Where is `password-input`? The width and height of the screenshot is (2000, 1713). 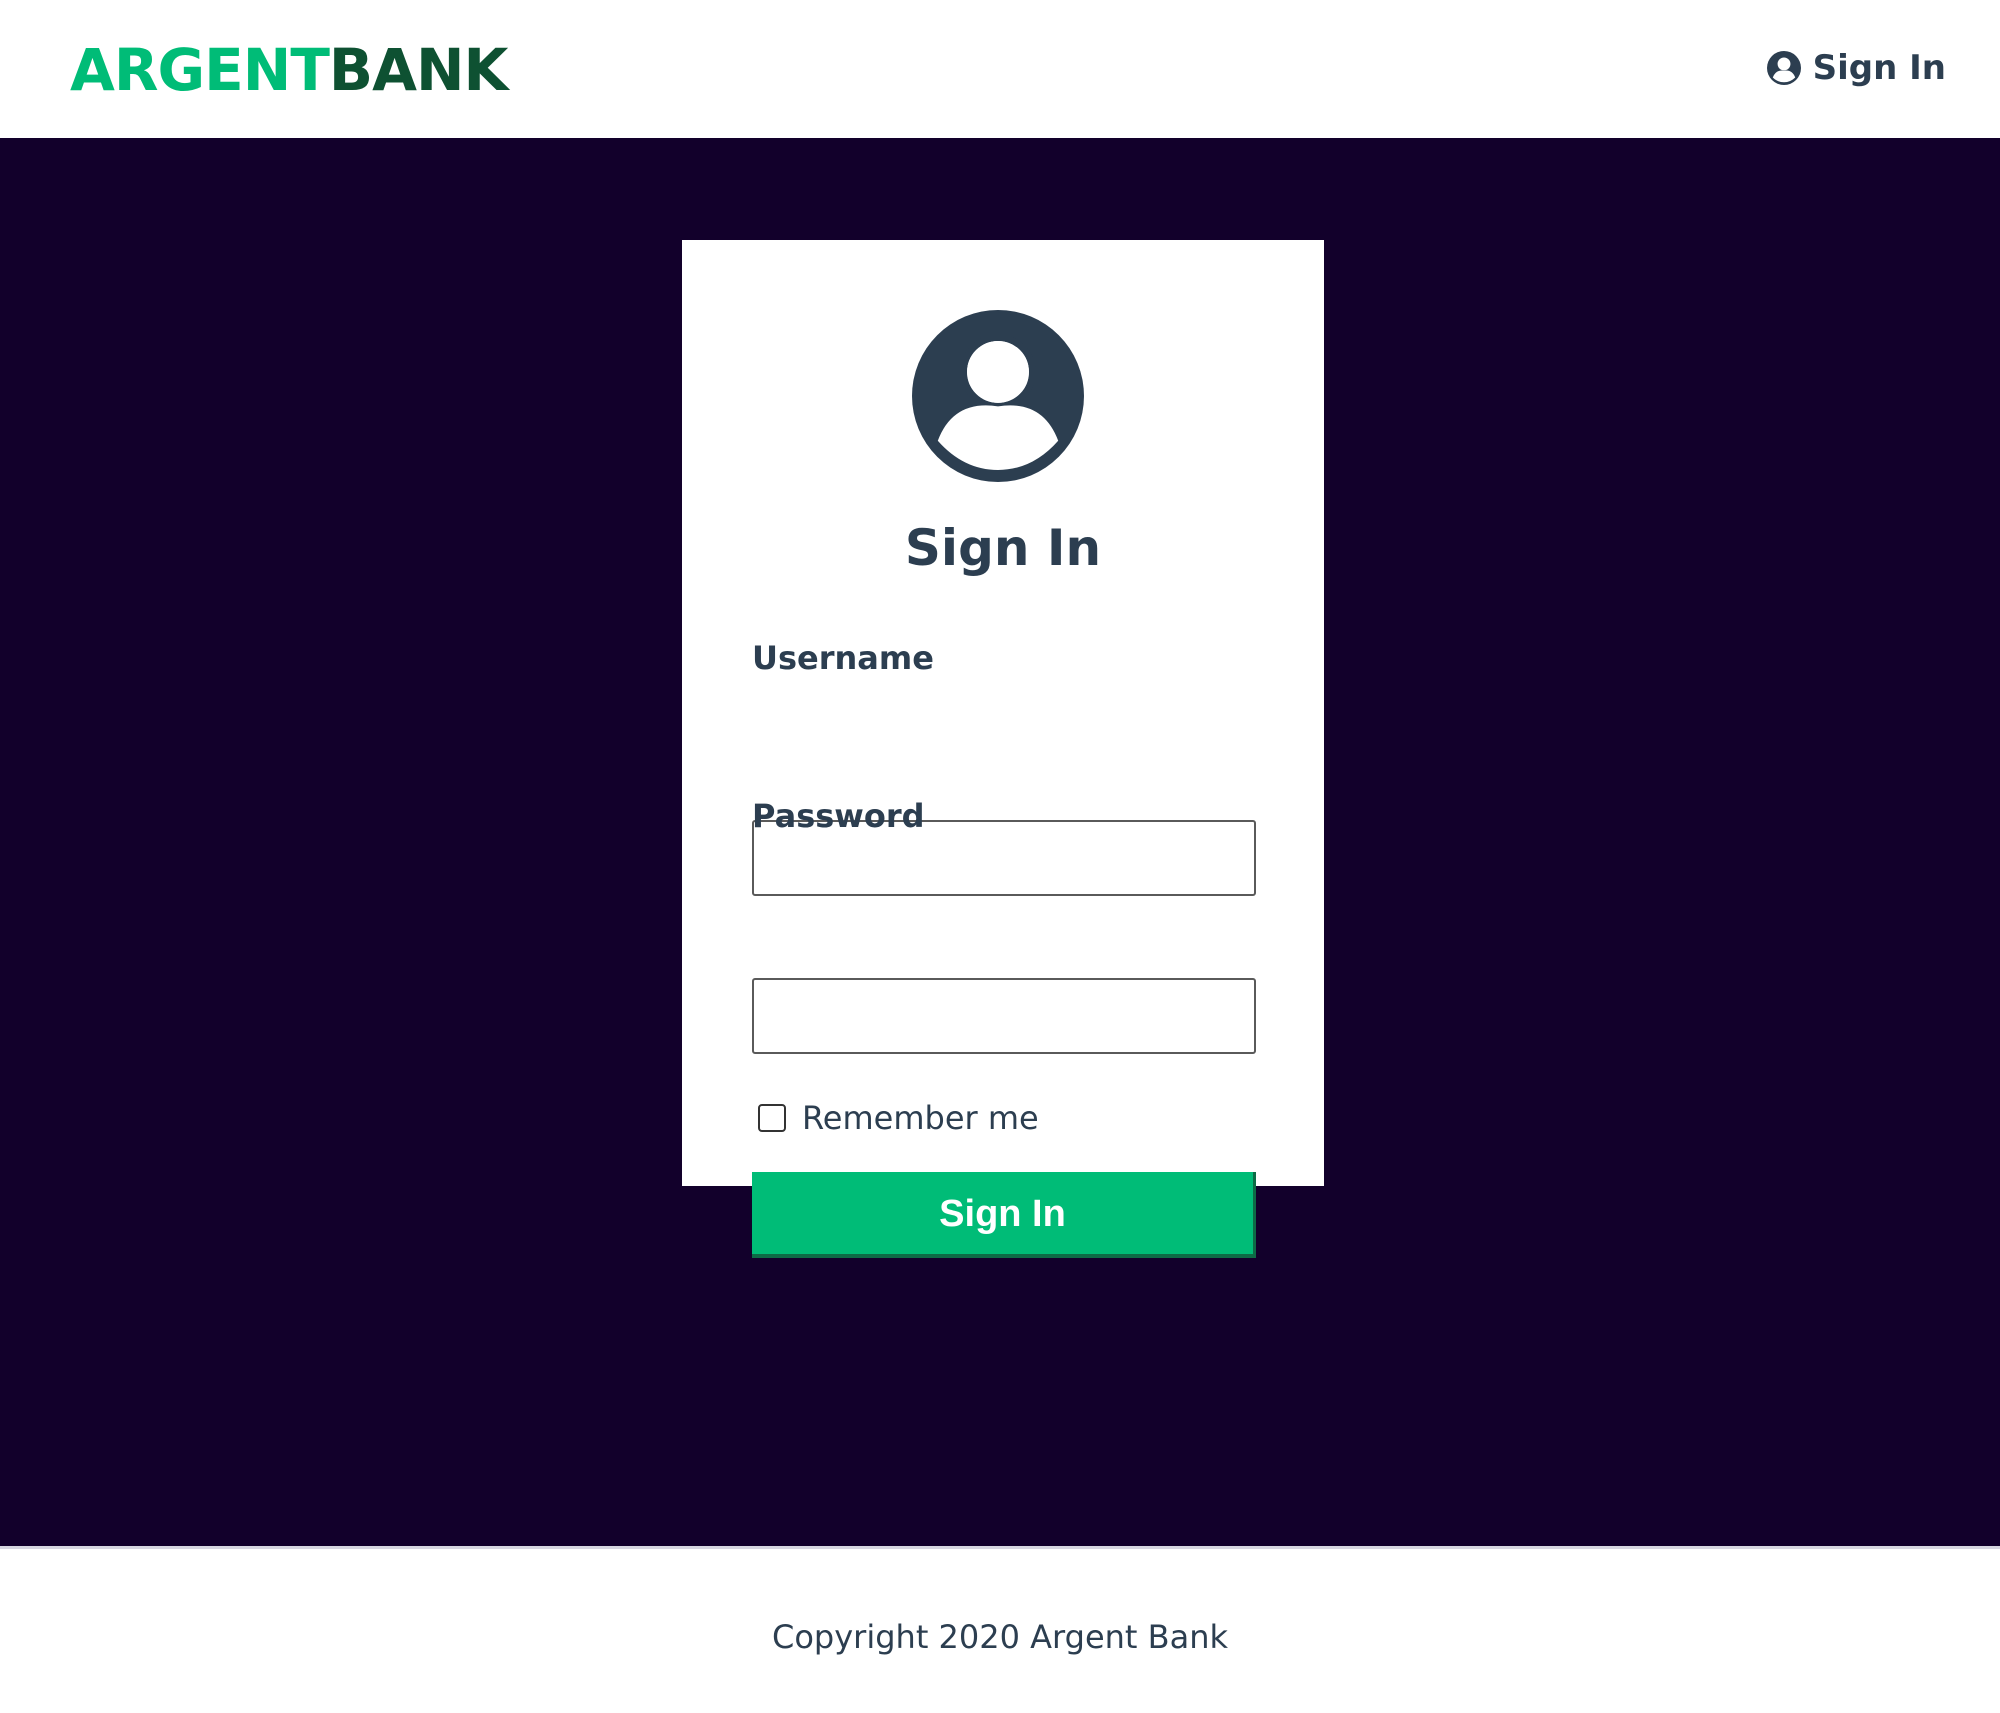 password-input is located at coordinates (1004, 1016).